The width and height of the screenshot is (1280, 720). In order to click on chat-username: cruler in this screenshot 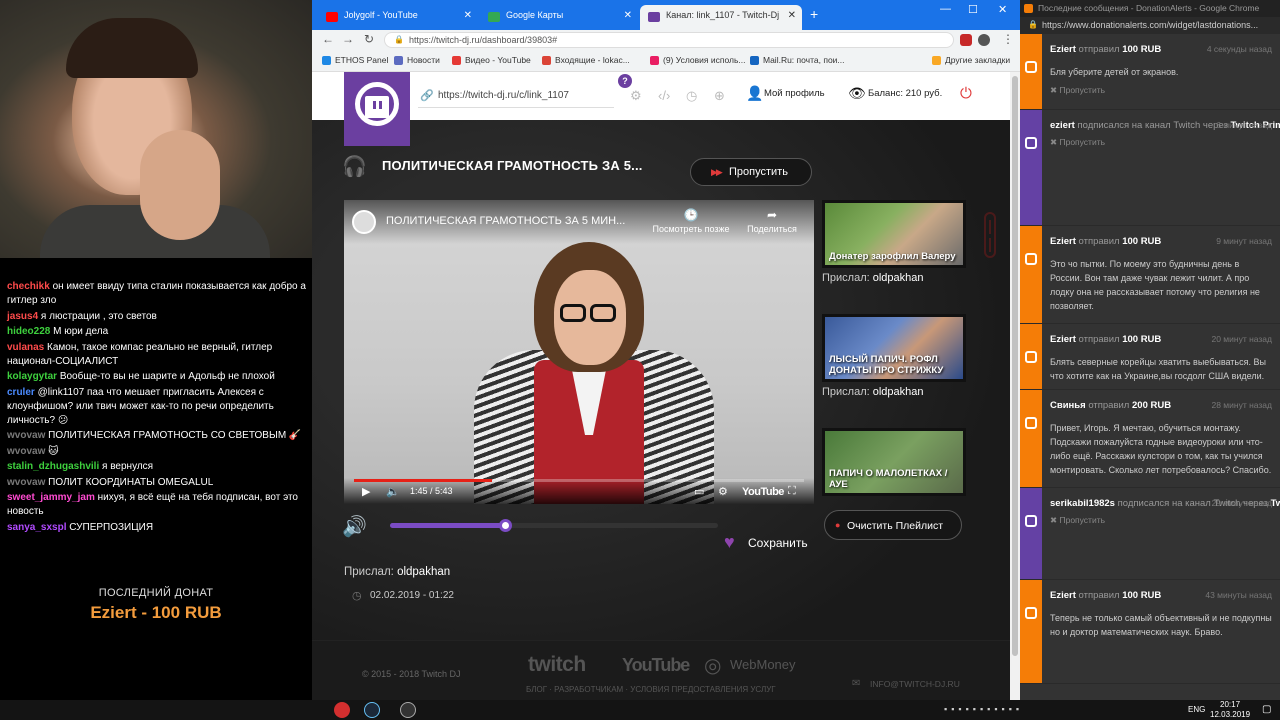, I will do `click(21, 392)`.